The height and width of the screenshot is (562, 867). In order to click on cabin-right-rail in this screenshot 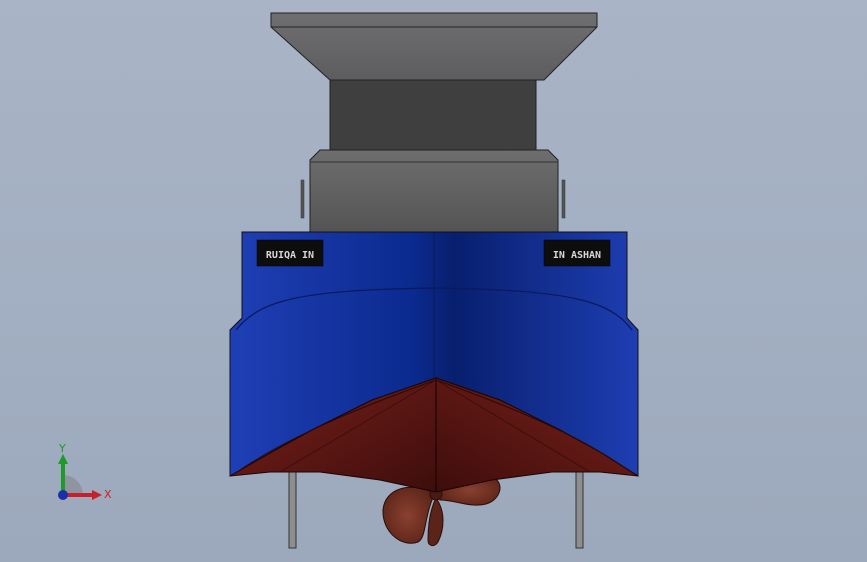, I will do `click(563, 199)`.